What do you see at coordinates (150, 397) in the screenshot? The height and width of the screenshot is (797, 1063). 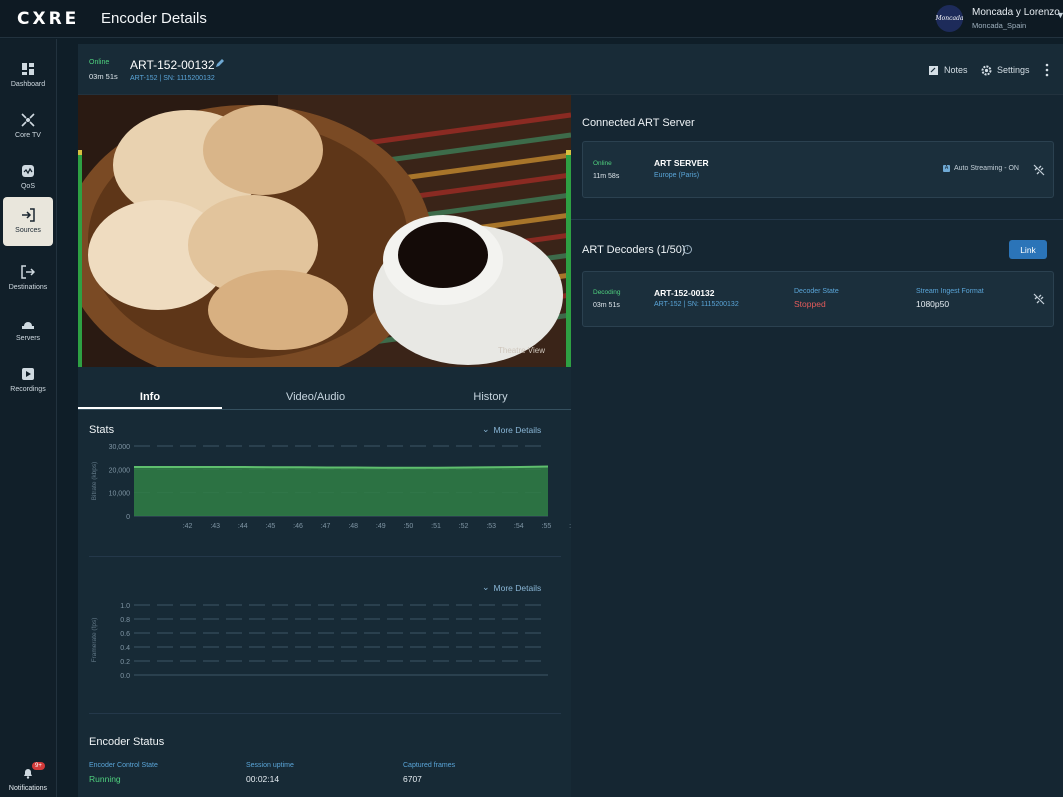 I see `tab-info: Info` at bounding box center [150, 397].